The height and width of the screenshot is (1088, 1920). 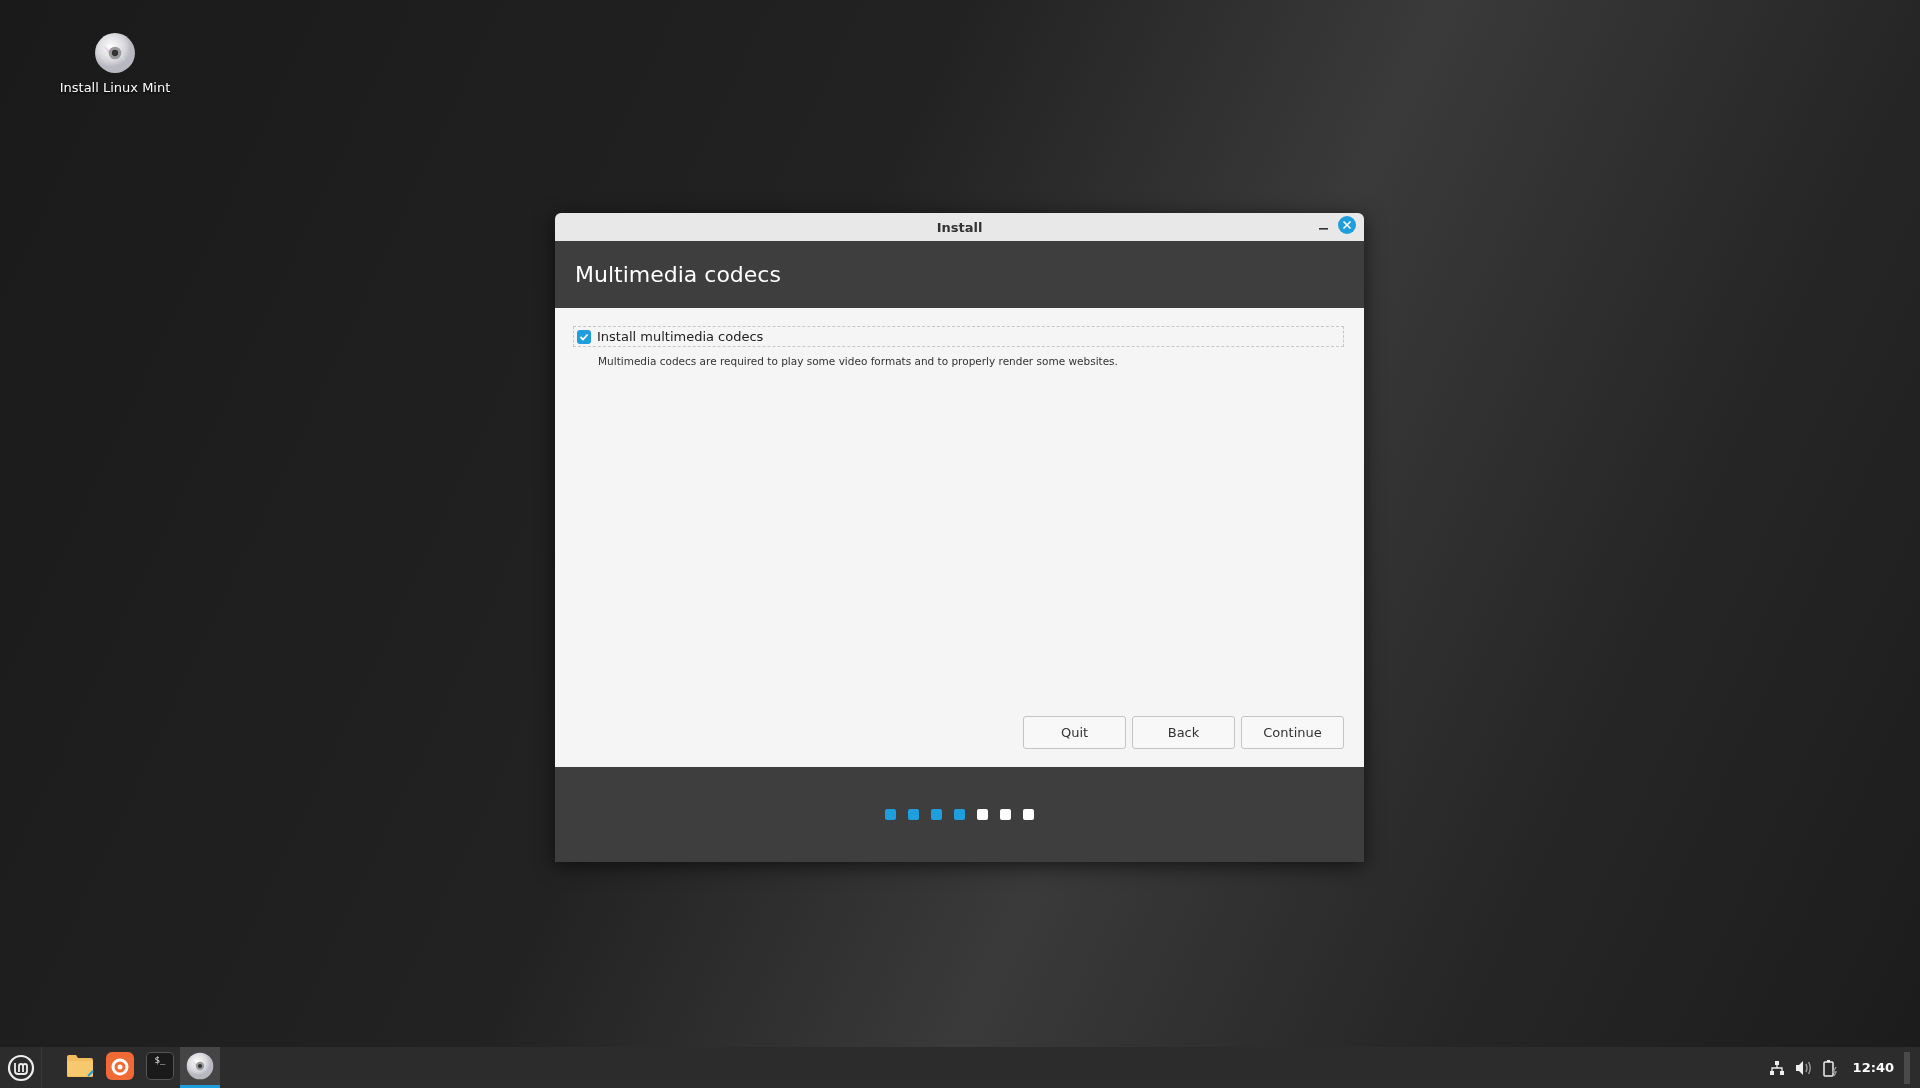 What do you see at coordinates (680, 336) in the screenshot?
I see `checkbox-label: Install multimedia codecs` at bounding box center [680, 336].